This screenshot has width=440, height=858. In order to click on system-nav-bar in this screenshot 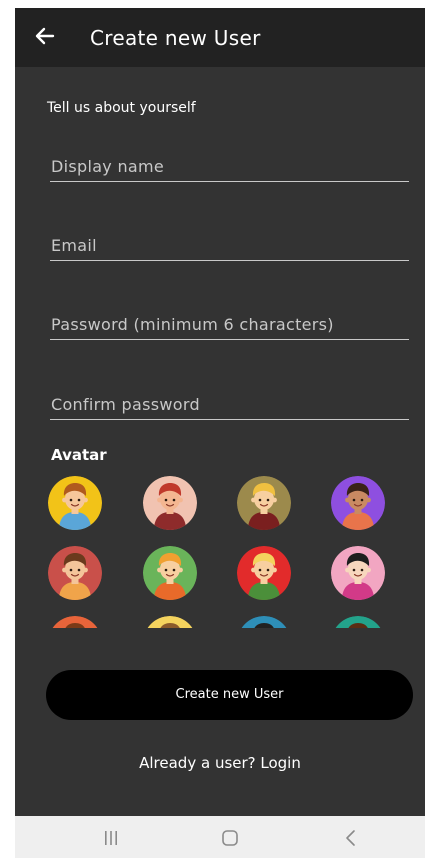, I will do `click(220, 837)`.